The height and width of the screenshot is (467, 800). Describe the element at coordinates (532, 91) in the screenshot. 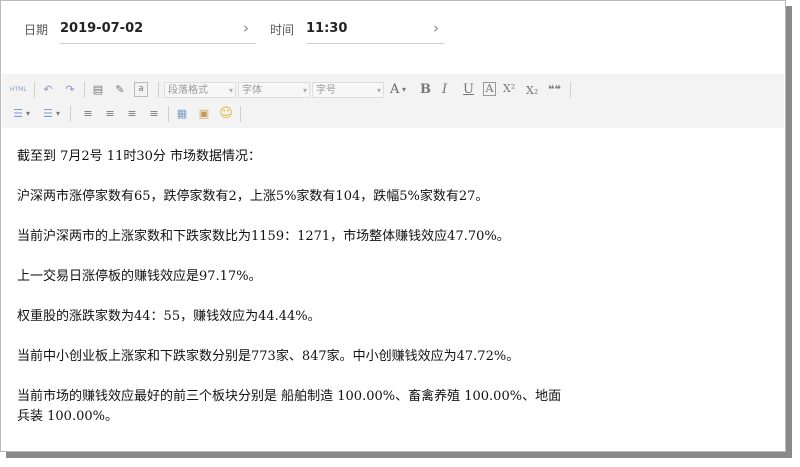

I see `subscript-button: X₂` at that location.